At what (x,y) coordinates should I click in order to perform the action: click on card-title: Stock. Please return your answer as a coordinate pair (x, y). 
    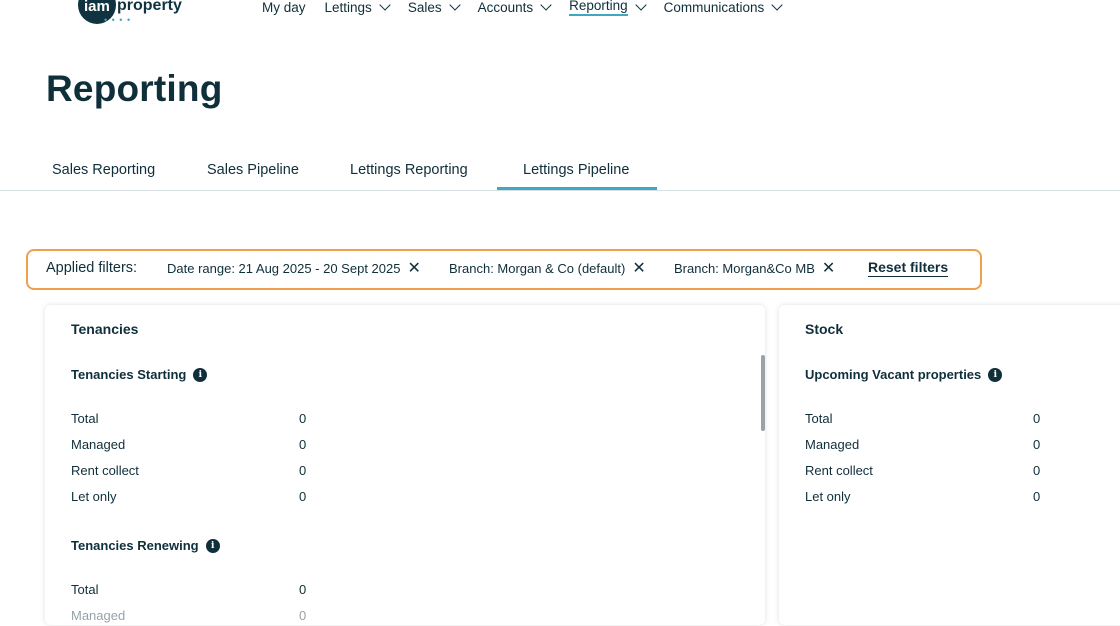
    Looking at the image, I should click on (824, 329).